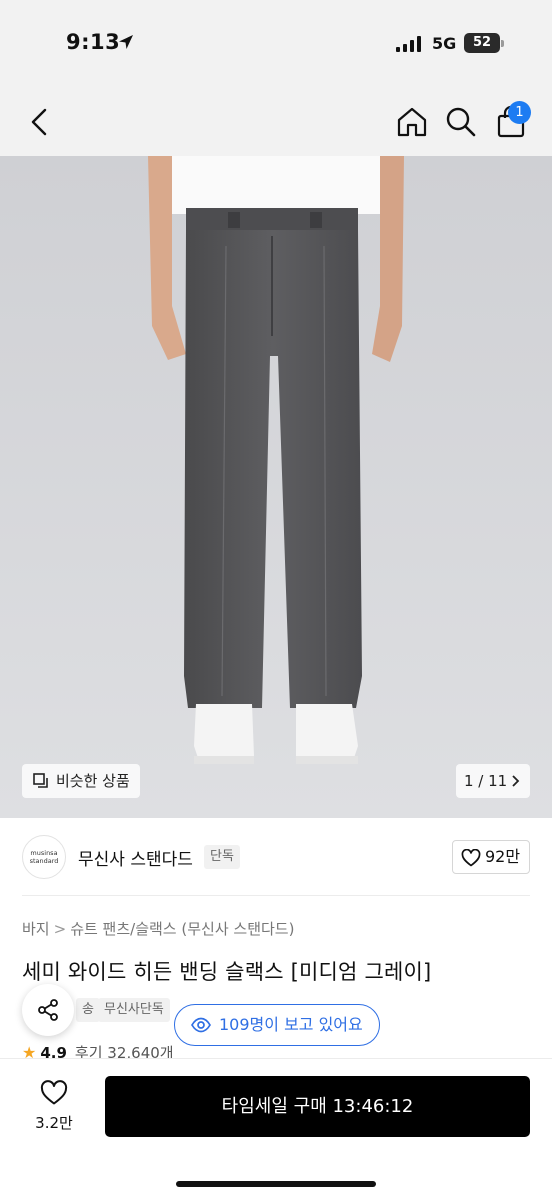 The width and height of the screenshot is (552, 1200). What do you see at coordinates (134, 1010) in the screenshot?
I see `product-tag: 무신사단독` at bounding box center [134, 1010].